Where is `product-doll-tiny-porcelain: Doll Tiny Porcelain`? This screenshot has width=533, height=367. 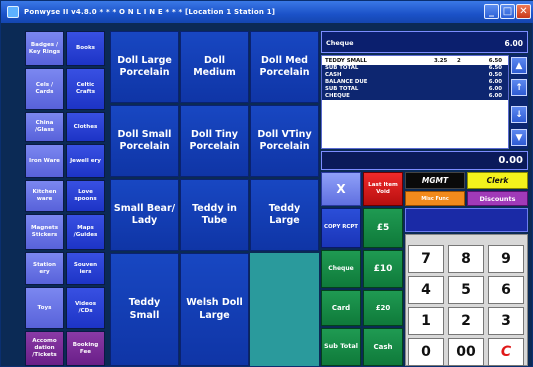
product-doll-tiny-porcelain: Doll Tiny Porcelain is located at coordinates (214, 141).